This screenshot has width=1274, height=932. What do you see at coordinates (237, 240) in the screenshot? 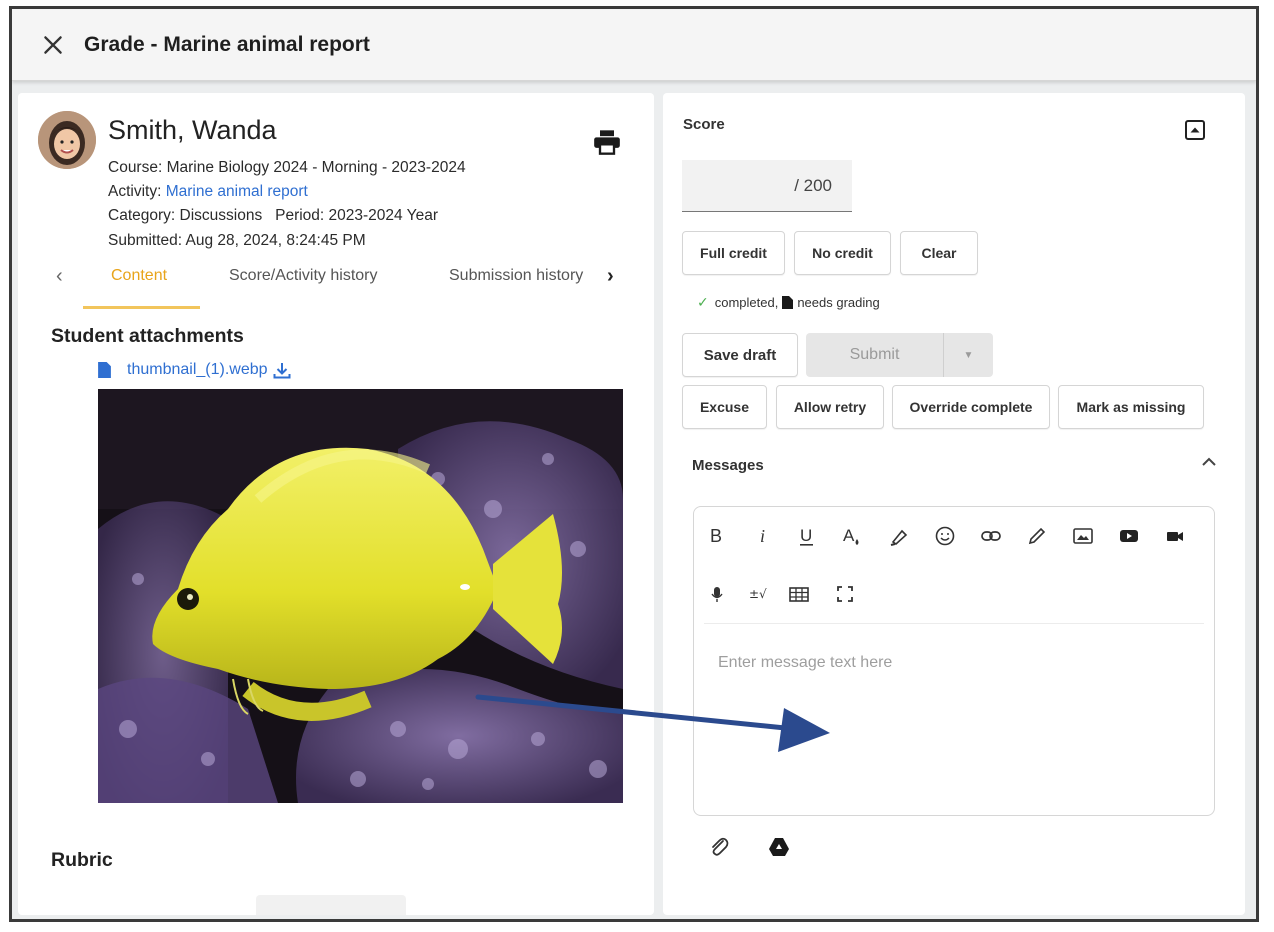
I see `submitted-info: Submitted: Aug 28, 2024, 8:24:45 PM` at bounding box center [237, 240].